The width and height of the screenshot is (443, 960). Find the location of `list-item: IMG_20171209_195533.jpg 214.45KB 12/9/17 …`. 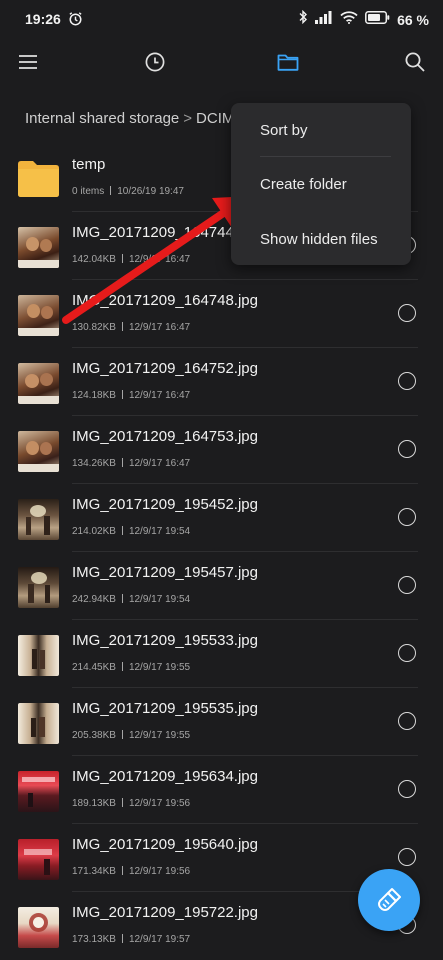

list-item: IMG_20171209_195533.jpg 214.45KB 12/9/17 … is located at coordinates (221, 654).